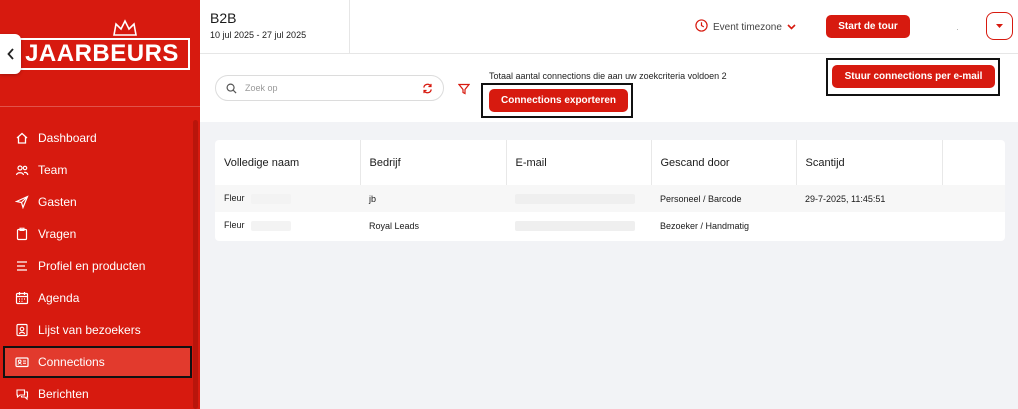  I want to click on column-header-email: E-mail, so click(579, 162).